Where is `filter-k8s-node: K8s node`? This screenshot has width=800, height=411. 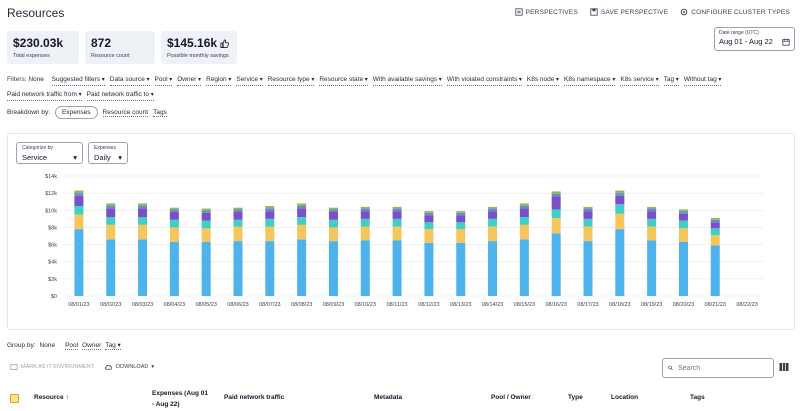 filter-k8s-node: K8s node is located at coordinates (543, 80).